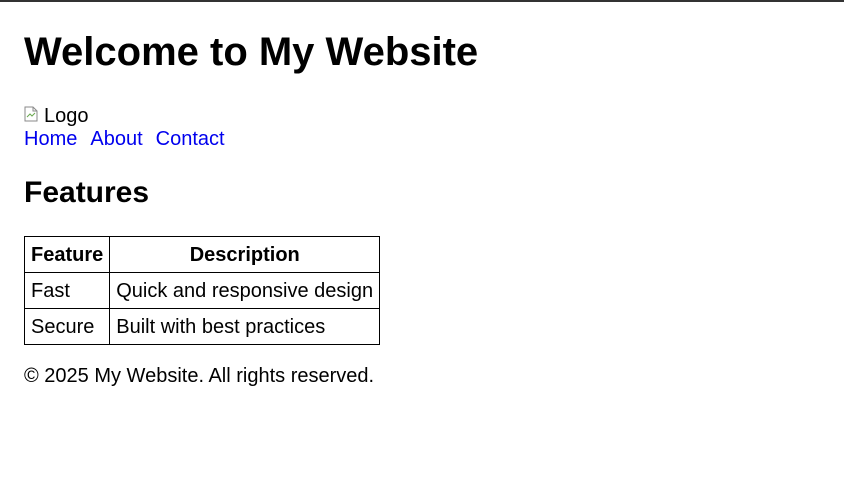 This screenshot has width=844, height=478. I want to click on logo-alt-text: Logo, so click(66, 116).